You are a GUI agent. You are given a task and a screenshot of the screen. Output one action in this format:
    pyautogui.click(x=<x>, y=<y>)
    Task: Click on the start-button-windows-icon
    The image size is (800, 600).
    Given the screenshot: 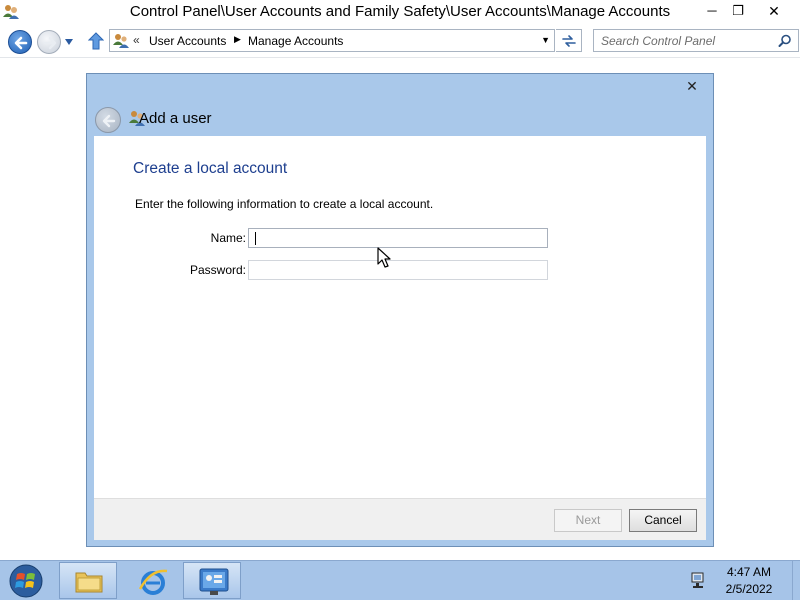 What is the action you would take?
    pyautogui.click(x=26, y=581)
    